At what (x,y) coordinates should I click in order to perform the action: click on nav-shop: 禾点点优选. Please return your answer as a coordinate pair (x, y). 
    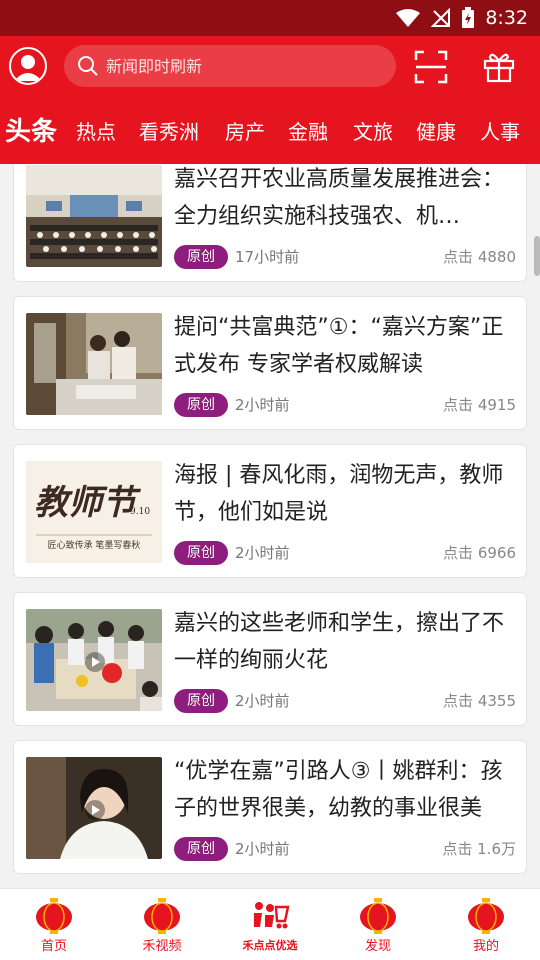
    Looking at the image, I should click on (270, 924).